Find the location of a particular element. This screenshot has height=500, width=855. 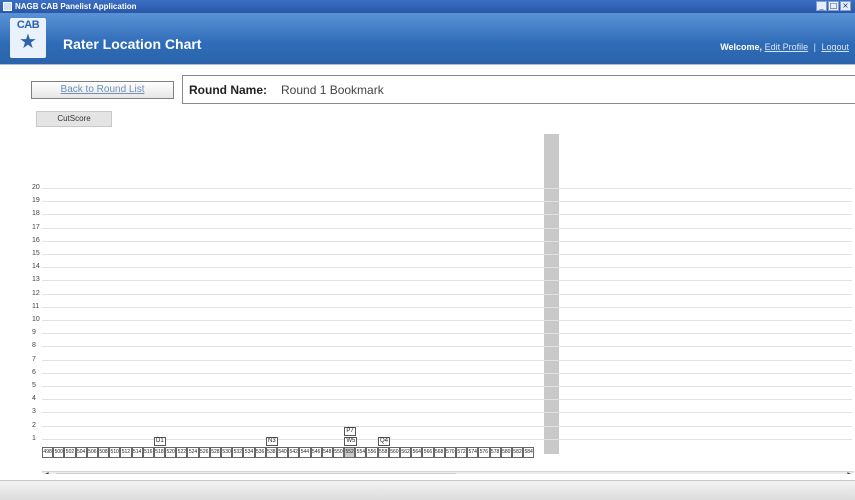

window-controls: _ □ × is located at coordinates (833, 6).